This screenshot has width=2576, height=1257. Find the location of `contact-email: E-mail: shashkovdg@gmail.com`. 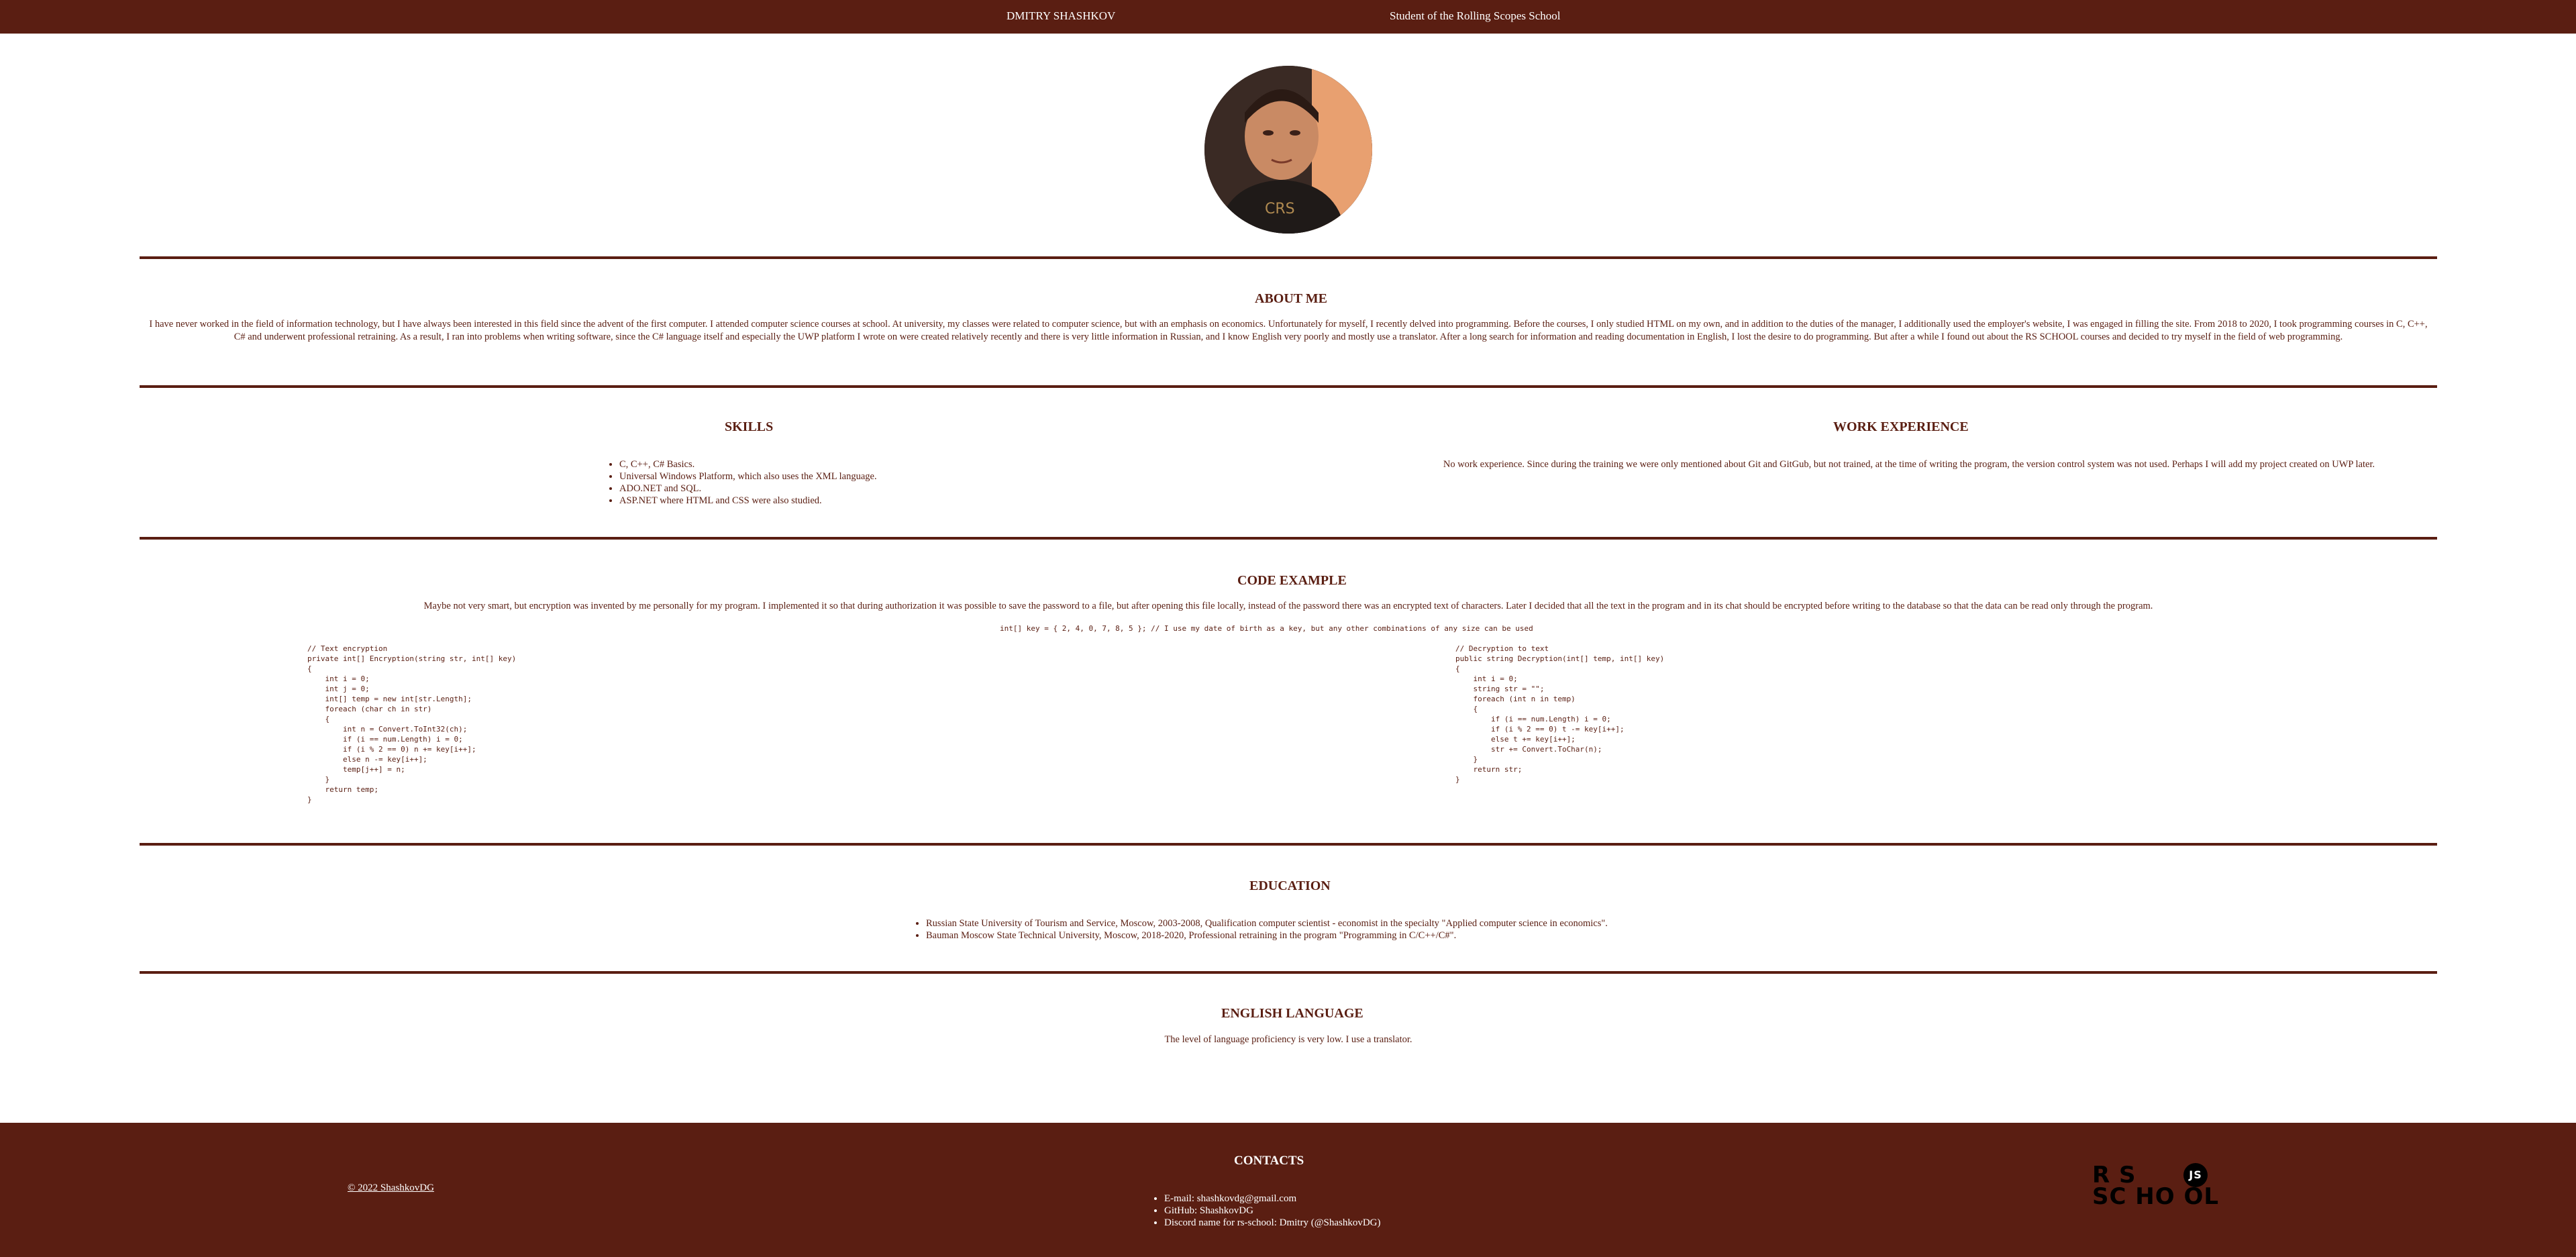

contact-email: E-mail: shashkovdg@gmail.com is located at coordinates (1272, 1199).